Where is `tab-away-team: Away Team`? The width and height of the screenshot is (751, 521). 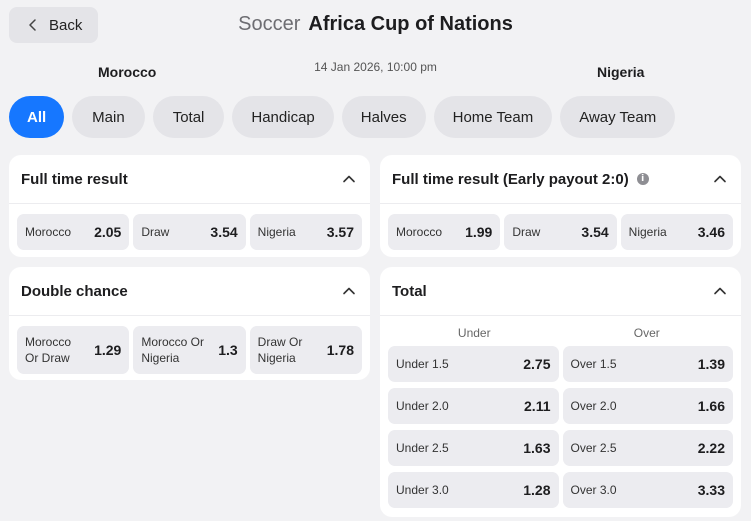 tab-away-team: Away Team is located at coordinates (618, 117).